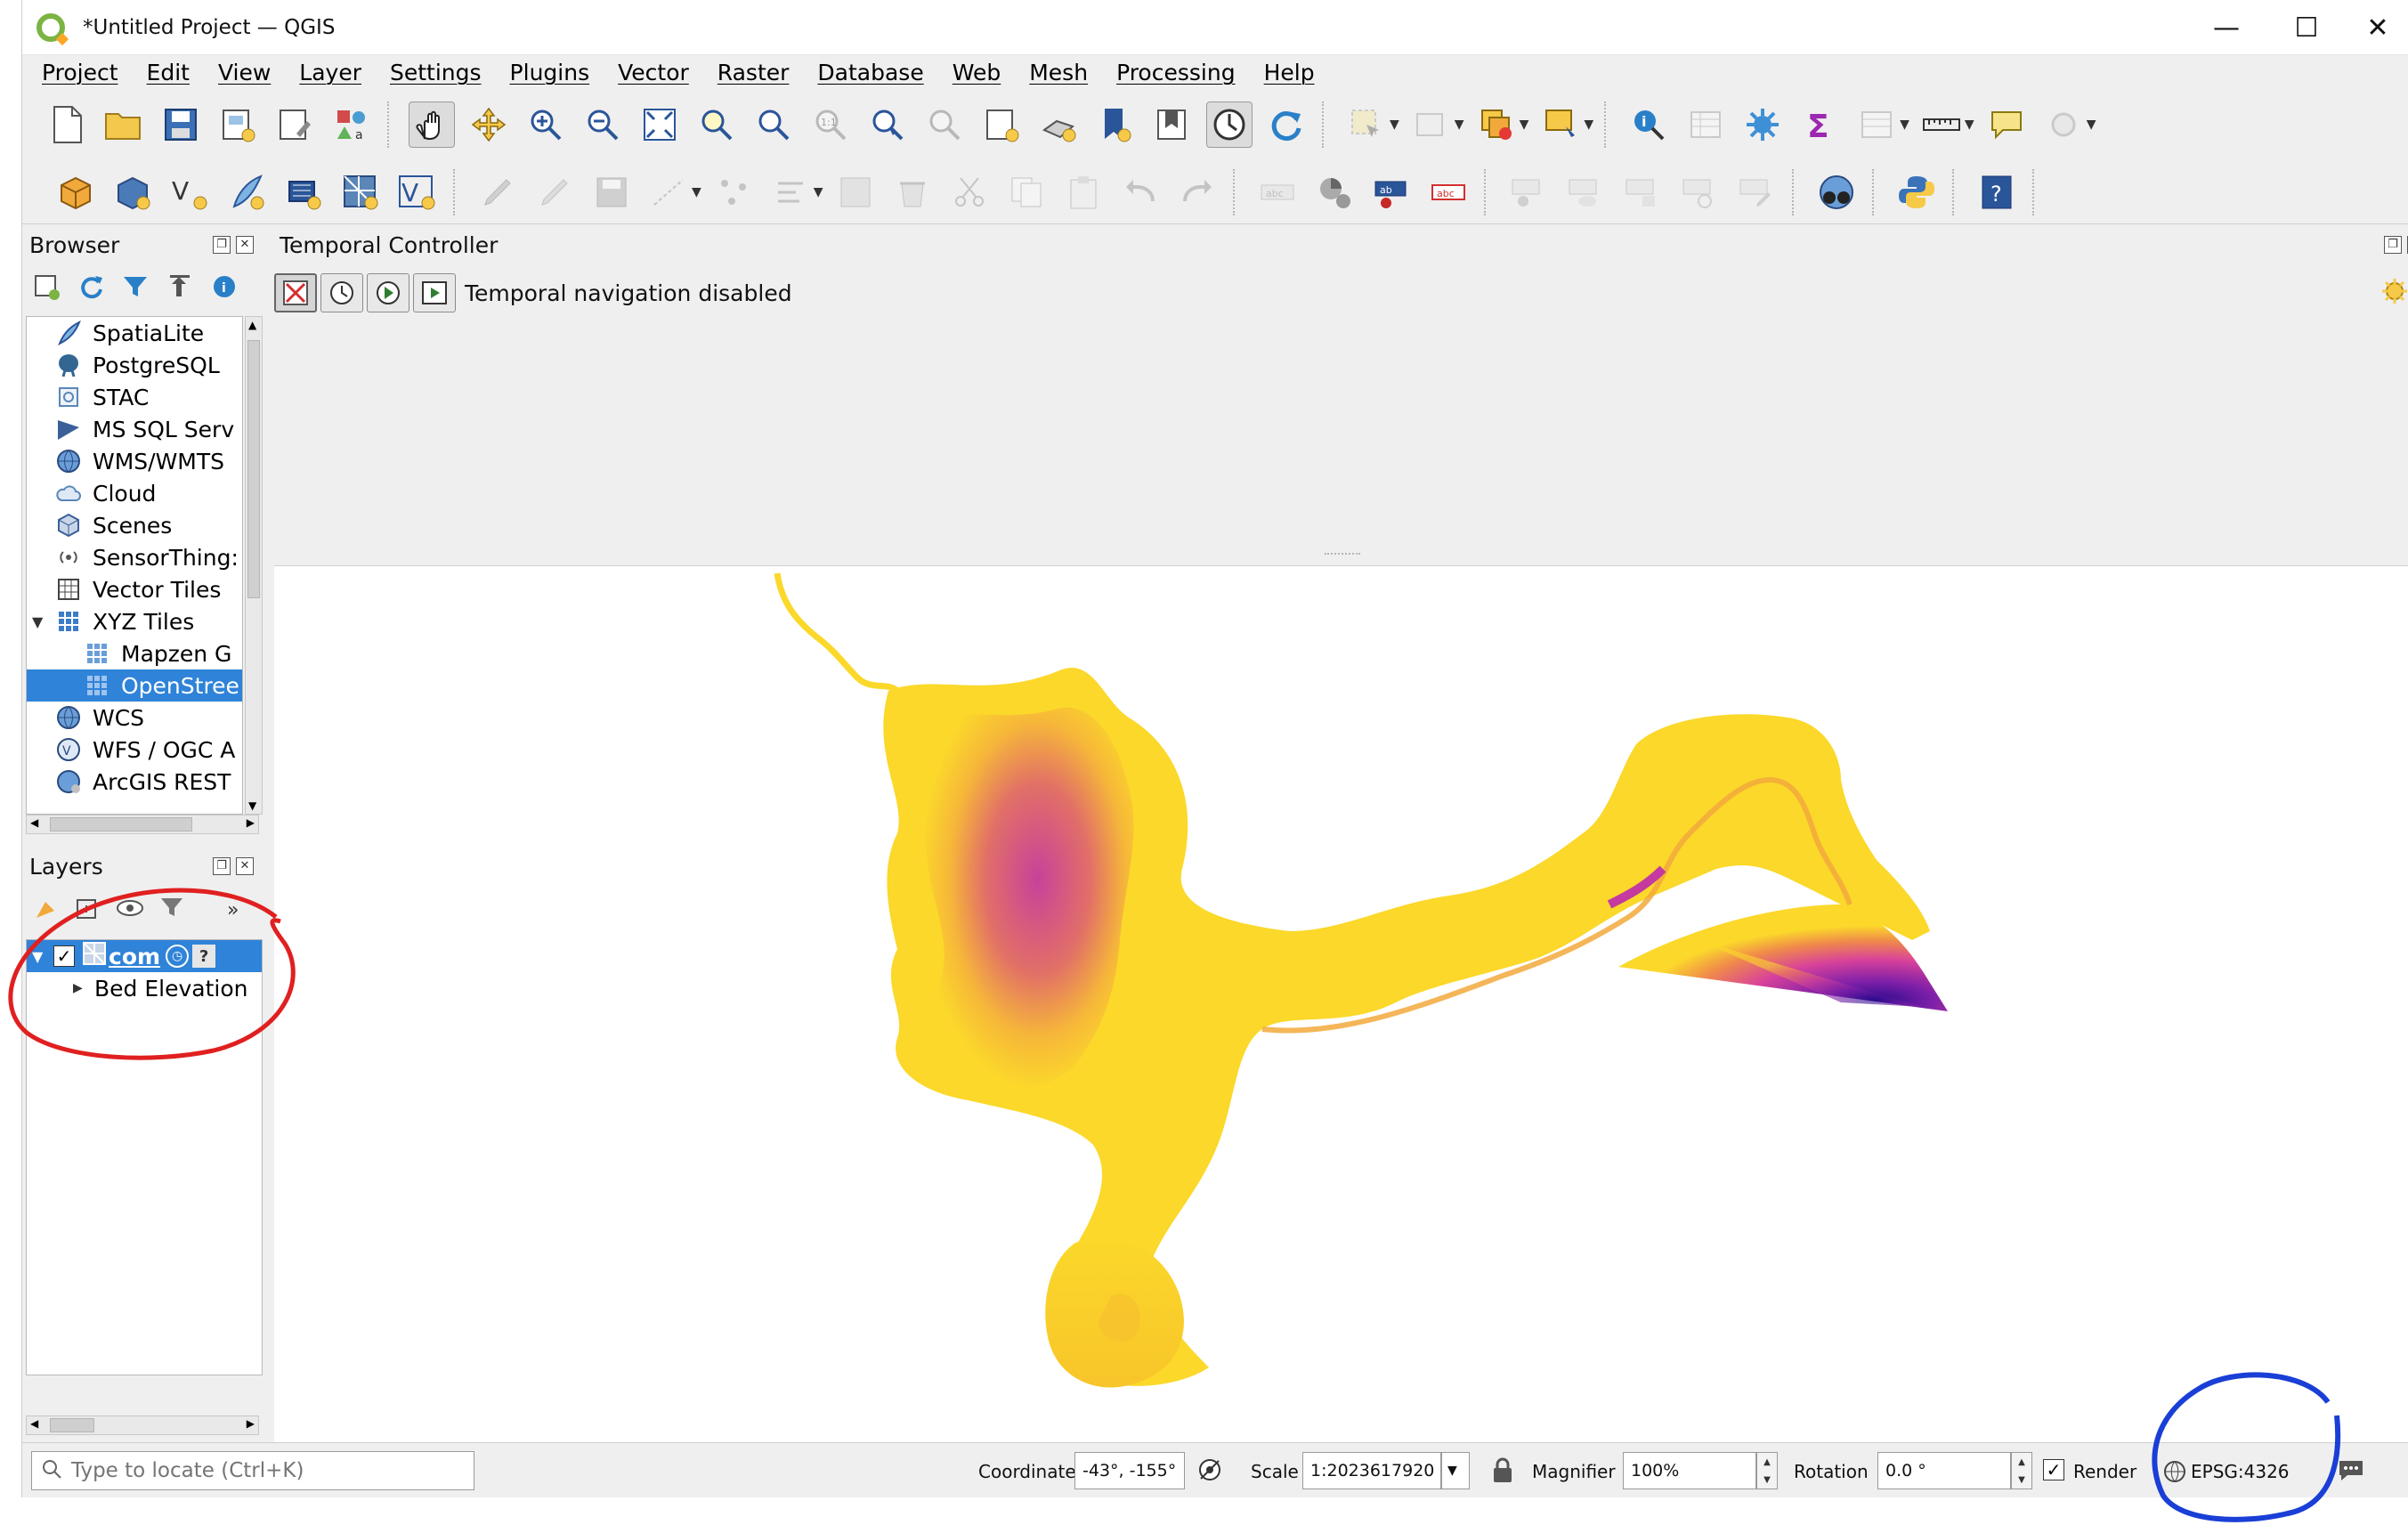 The height and width of the screenshot is (1525, 2408). What do you see at coordinates (1524, 125) in the screenshot?
I see `deselect-dropdown-icon: ▼` at bounding box center [1524, 125].